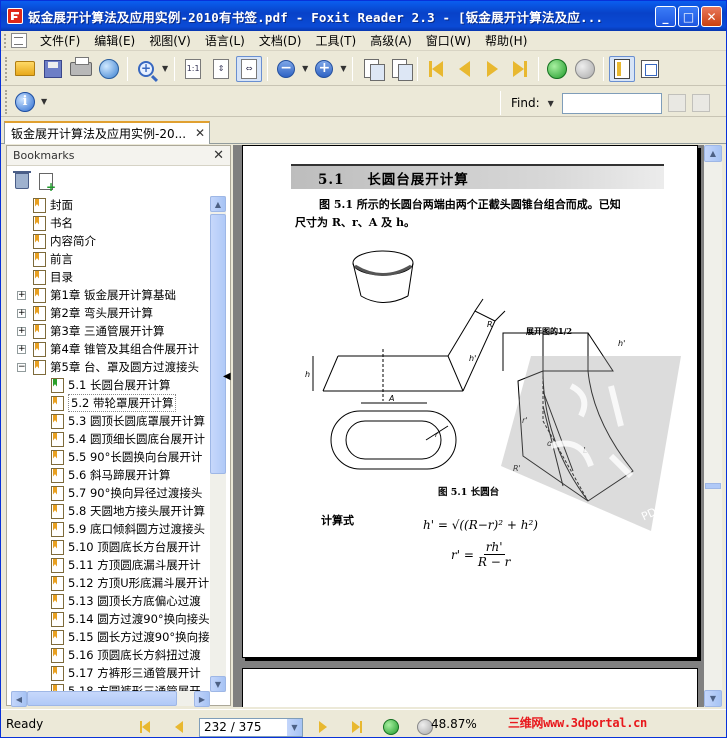 The height and width of the screenshot is (738, 727). What do you see at coordinates (611, 103) in the screenshot?
I see `find-input` at bounding box center [611, 103].